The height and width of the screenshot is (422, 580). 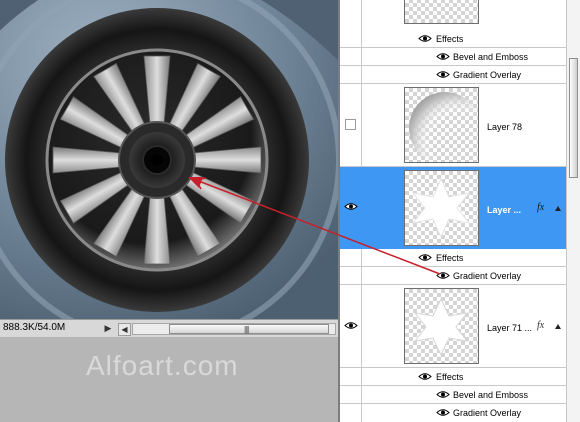 What do you see at coordinates (573, 118) in the screenshot?
I see `vertical-scrollbar-thumb` at bounding box center [573, 118].